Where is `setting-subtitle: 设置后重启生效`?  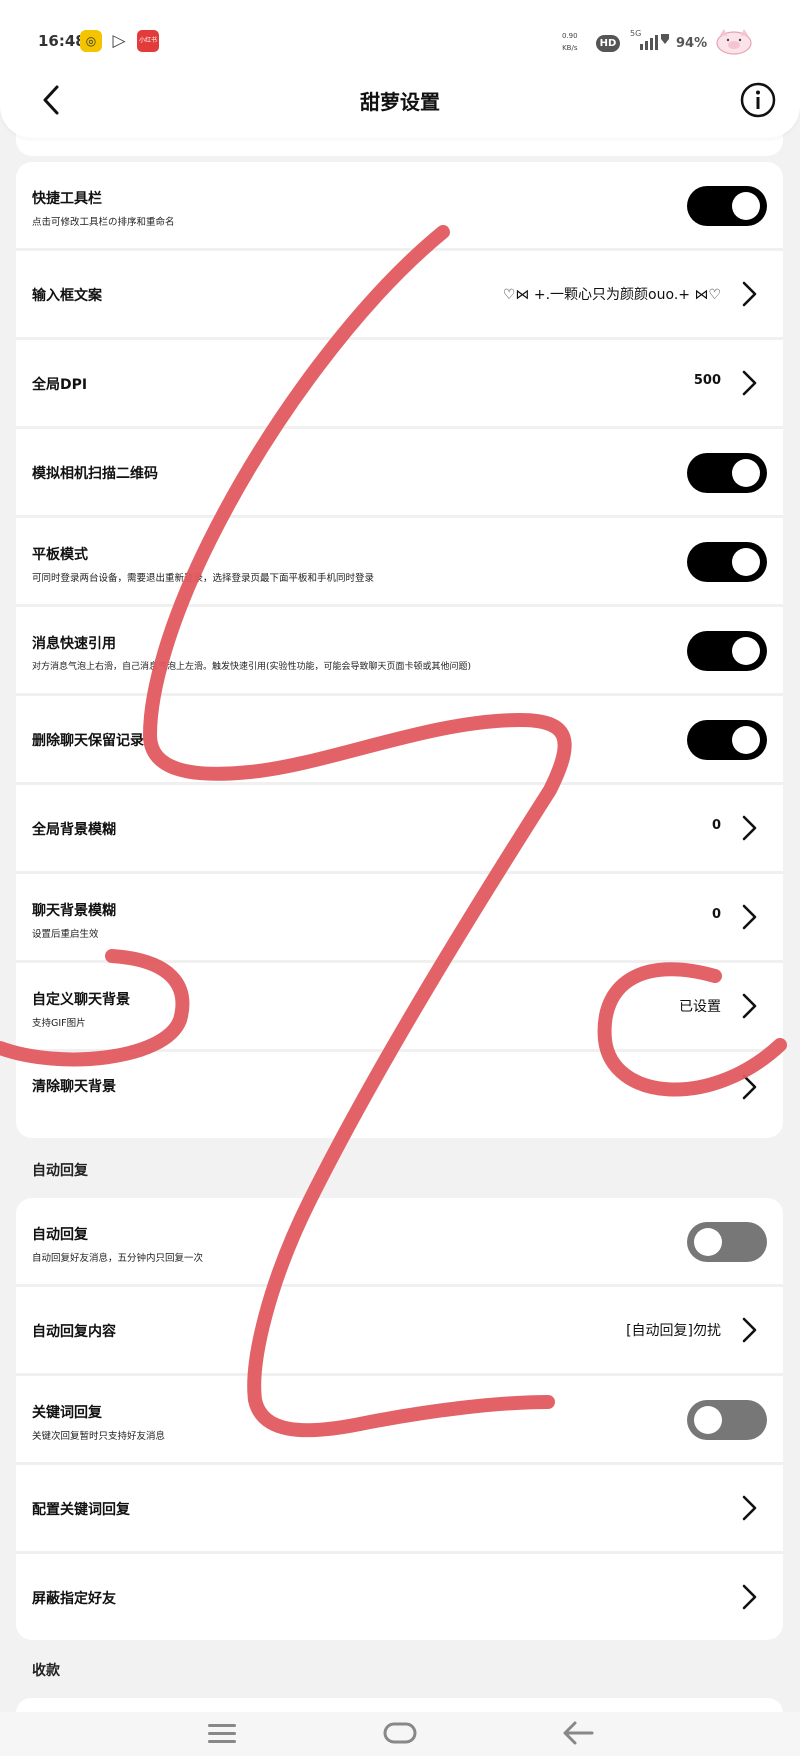 setting-subtitle: 设置后重启生效 is located at coordinates (65, 934).